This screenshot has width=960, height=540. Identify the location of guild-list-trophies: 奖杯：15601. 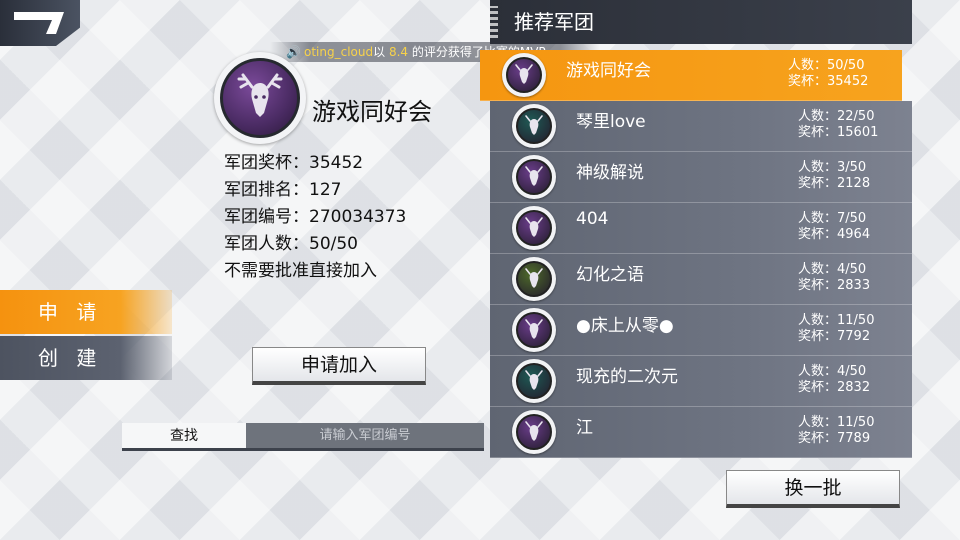
(838, 132).